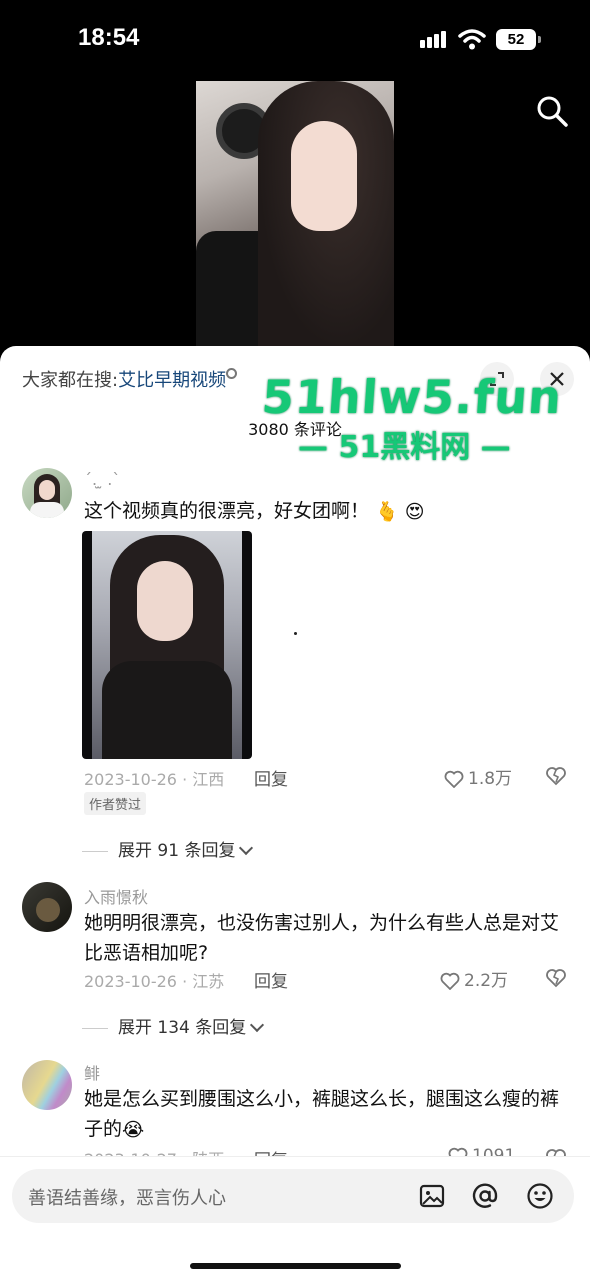 The image size is (590, 1280). Describe the element at coordinates (322, 1114) in the screenshot. I see `comment-body: 她是怎么买到腰围这么小，裤腿这么长，腿围这么瘦的裤子的` at that location.